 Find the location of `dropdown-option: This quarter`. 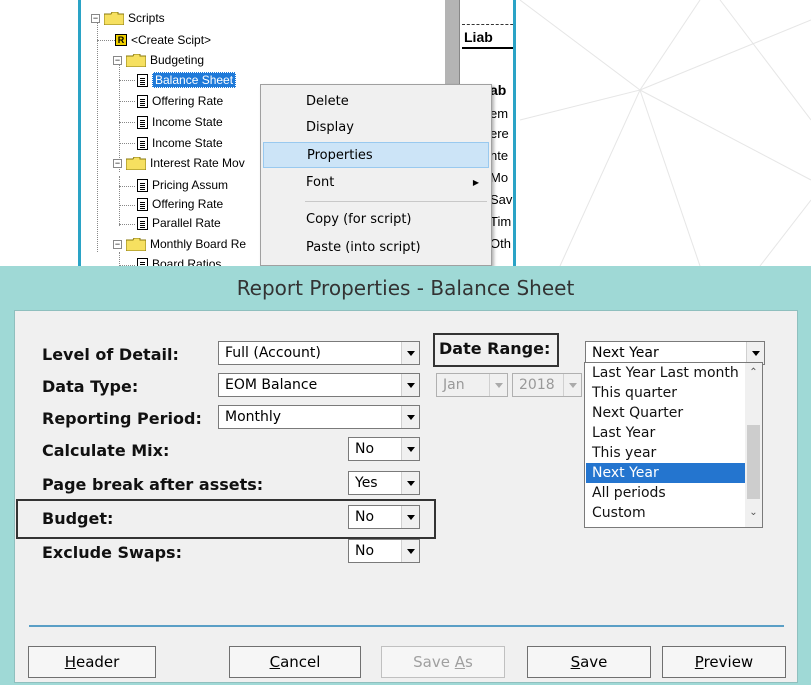

dropdown-option: This quarter is located at coordinates (666, 393).